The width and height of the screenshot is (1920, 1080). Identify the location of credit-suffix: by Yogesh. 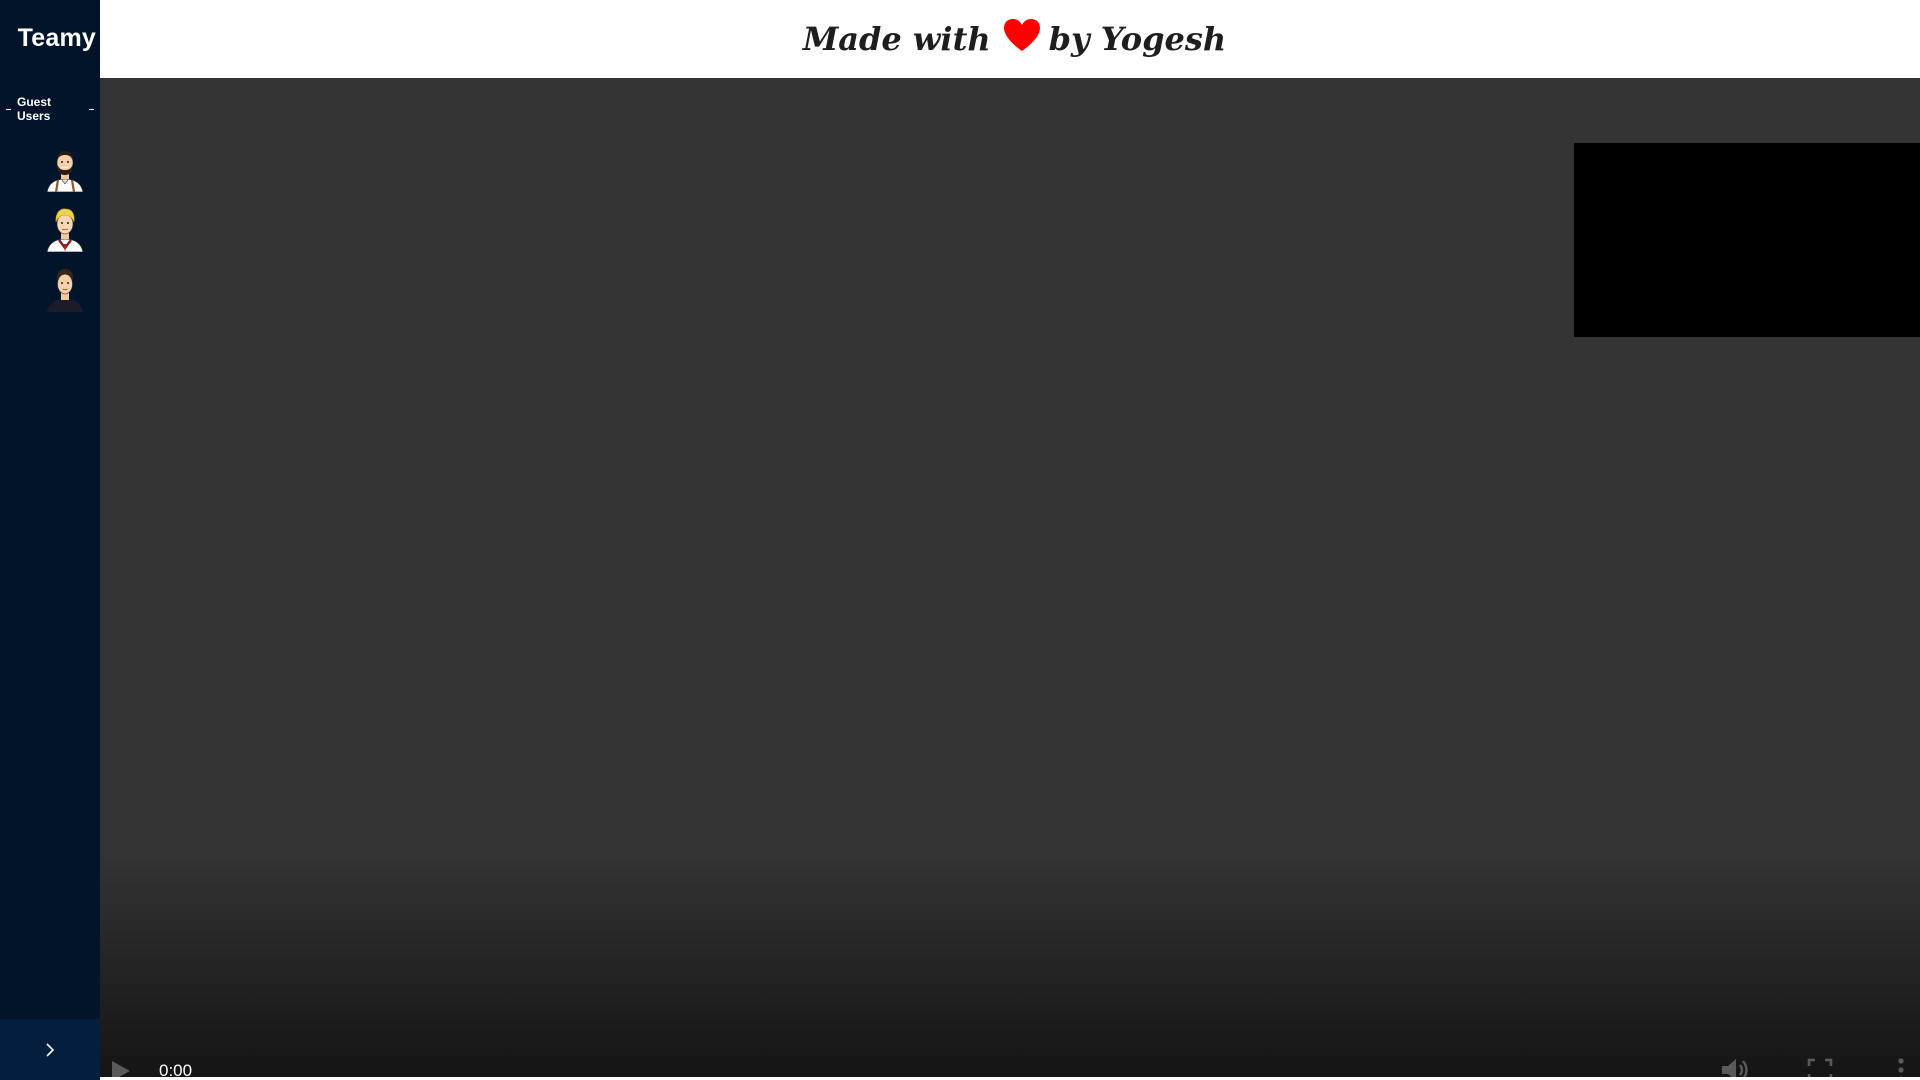
(1137, 39).